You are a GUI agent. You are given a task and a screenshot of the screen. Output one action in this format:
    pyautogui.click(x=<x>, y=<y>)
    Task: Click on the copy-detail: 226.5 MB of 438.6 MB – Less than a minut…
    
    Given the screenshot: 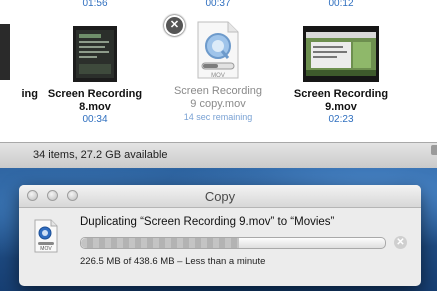 What is the action you would take?
    pyautogui.click(x=173, y=261)
    